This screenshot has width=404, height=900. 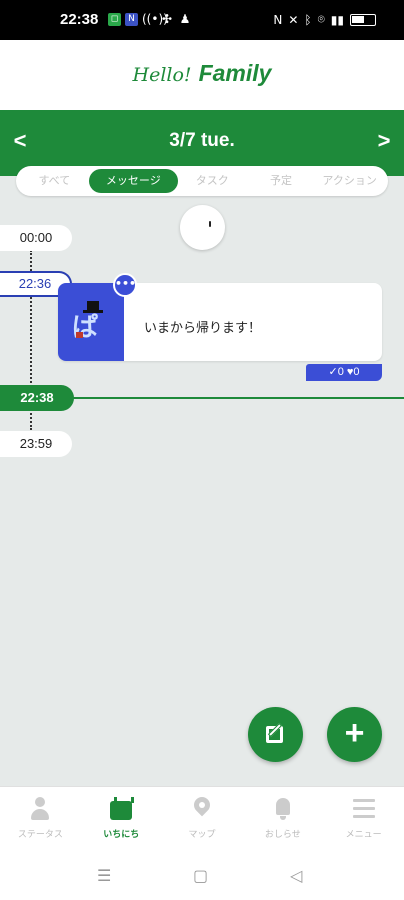 I want to click on nav-status: ステータス, so click(x=40, y=818).